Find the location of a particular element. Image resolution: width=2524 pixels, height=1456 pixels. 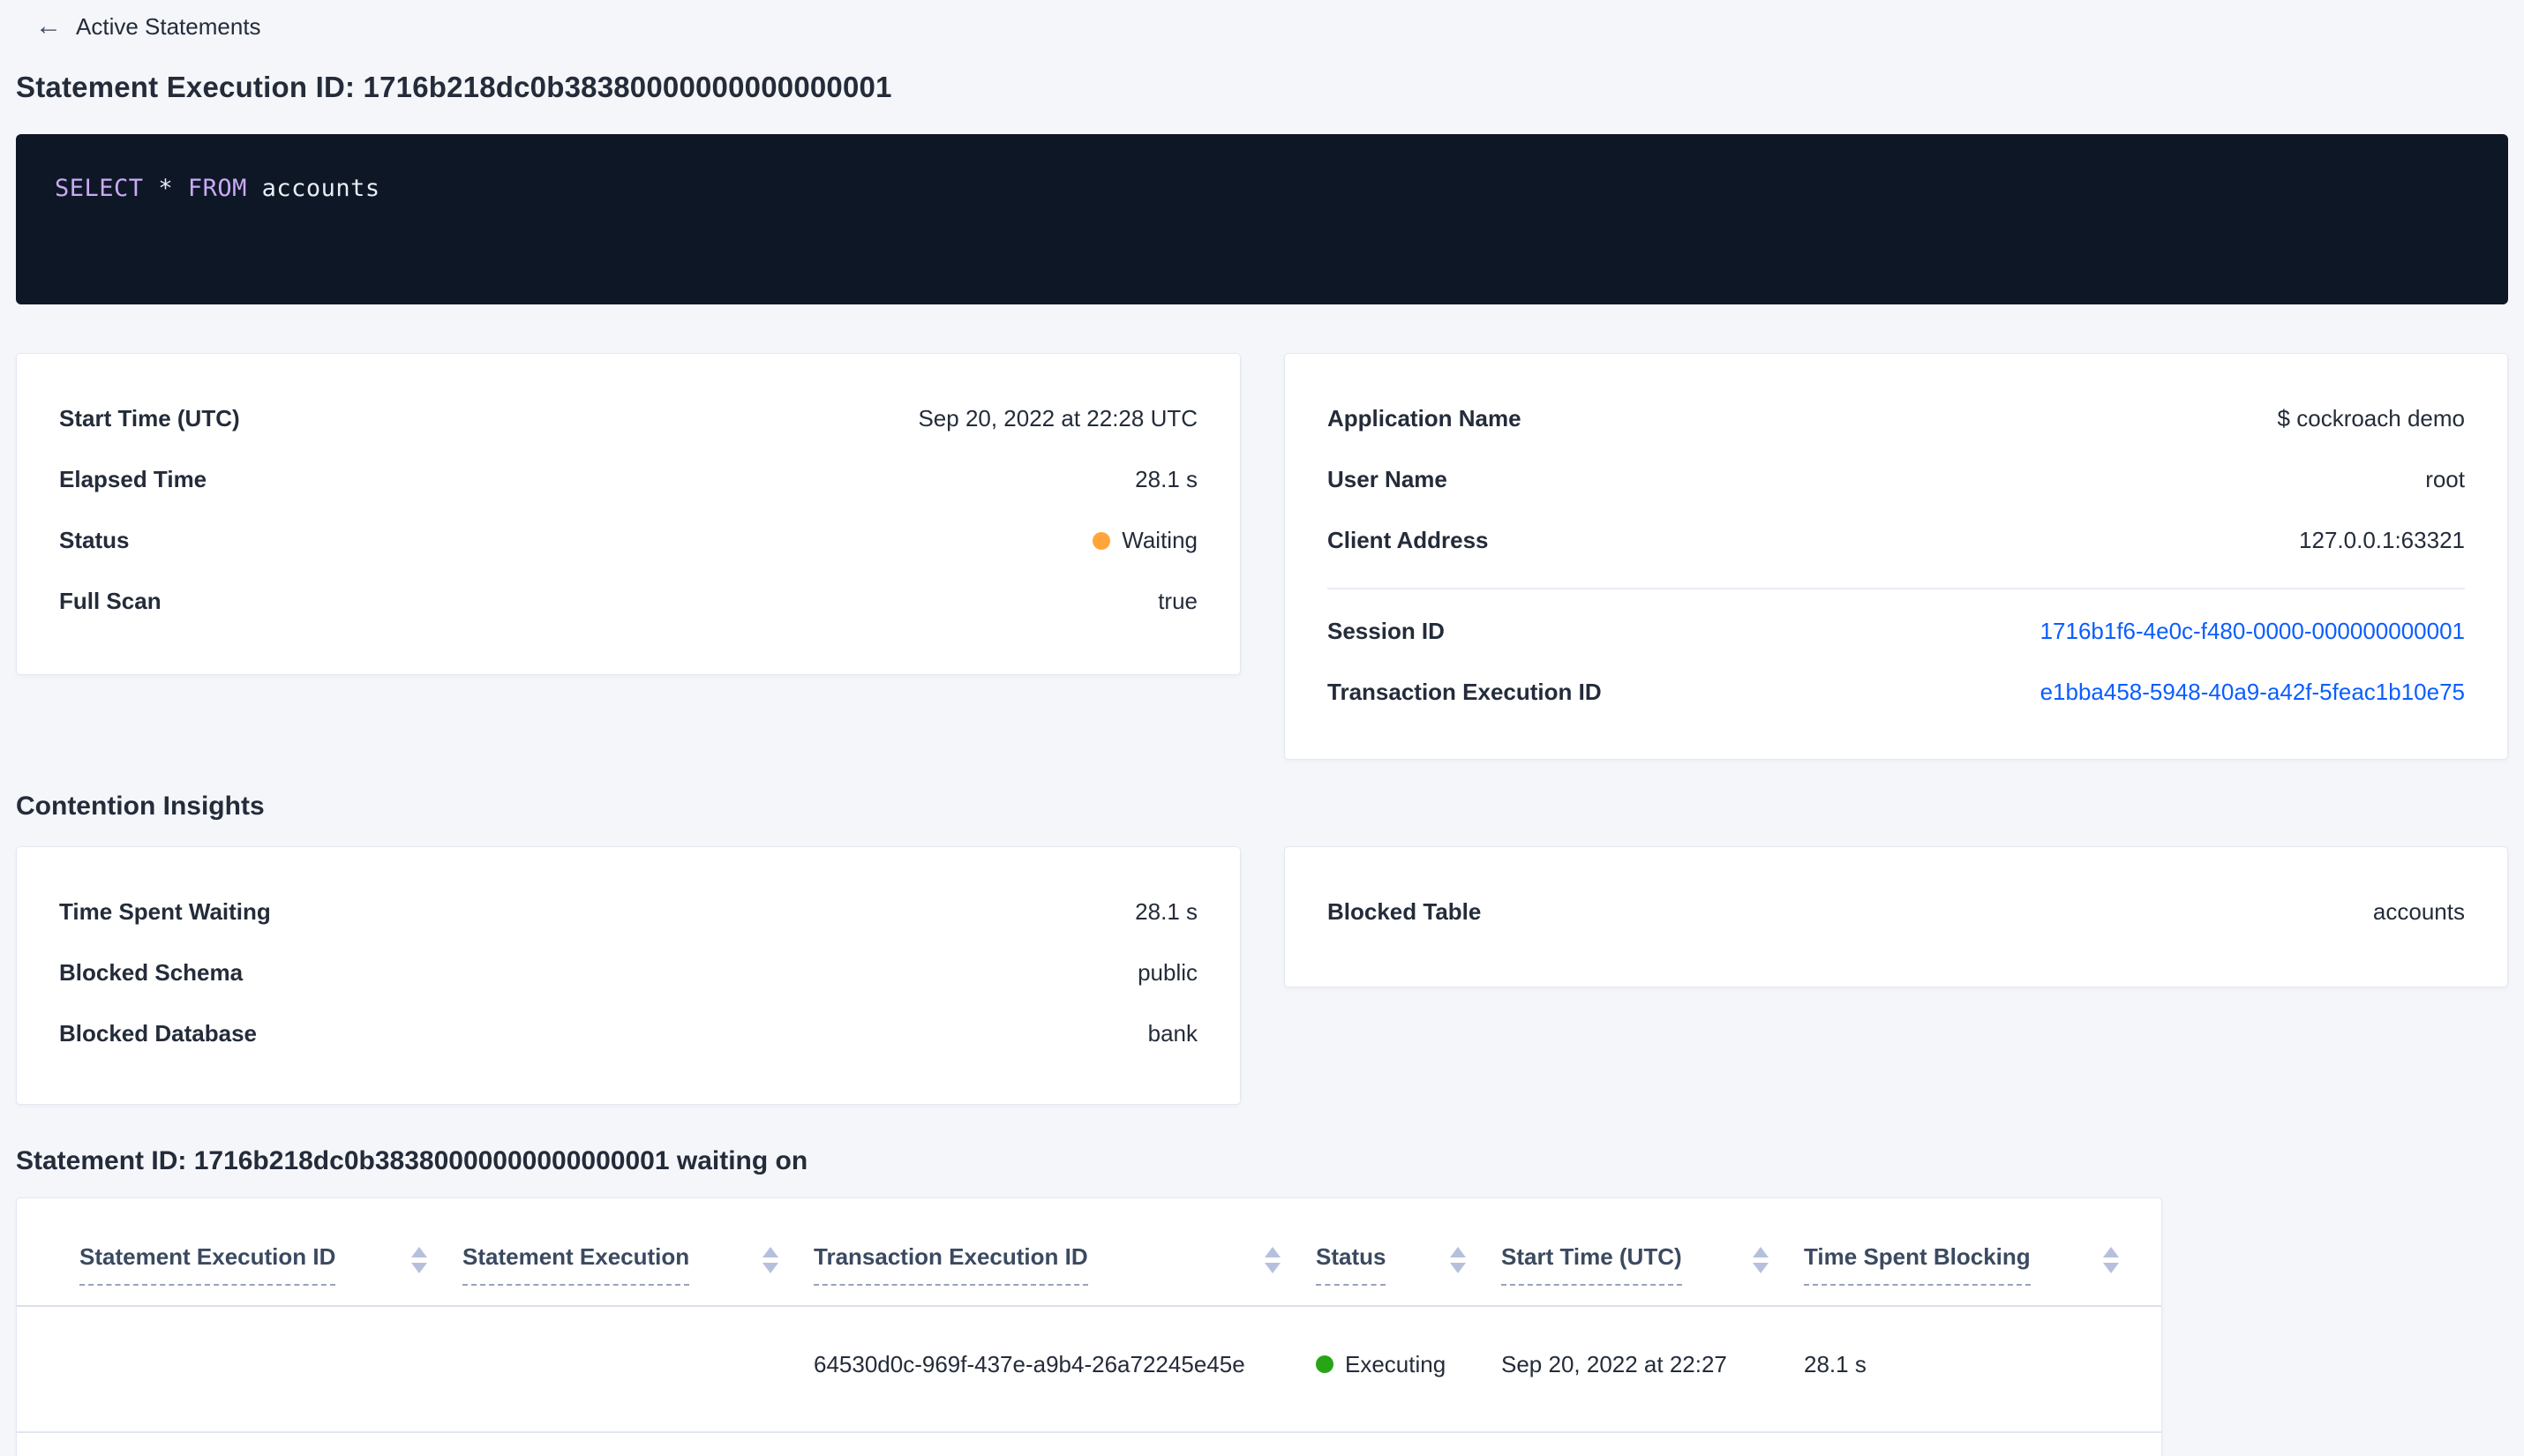

blocked-table-value: accounts is located at coordinates (2418, 912).